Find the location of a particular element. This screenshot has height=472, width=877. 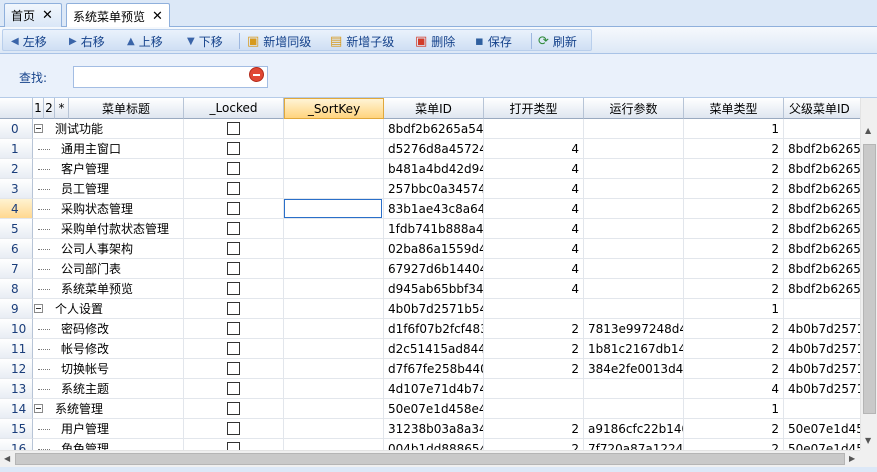

table-row: 1 通用主窗口 d5276d8a45724 4 2 8bdf2b6265 is located at coordinates (438, 149).